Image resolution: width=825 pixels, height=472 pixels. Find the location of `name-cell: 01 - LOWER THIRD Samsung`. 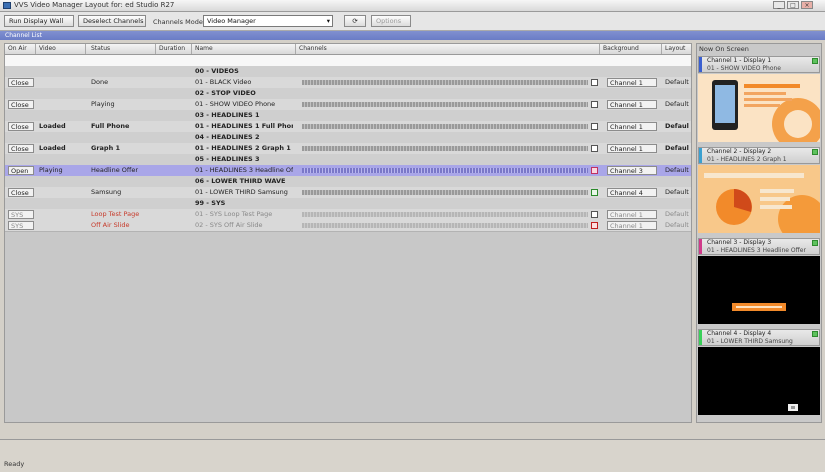

name-cell: 01 - LOWER THIRD Samsung is located at coordinates (244, 192).